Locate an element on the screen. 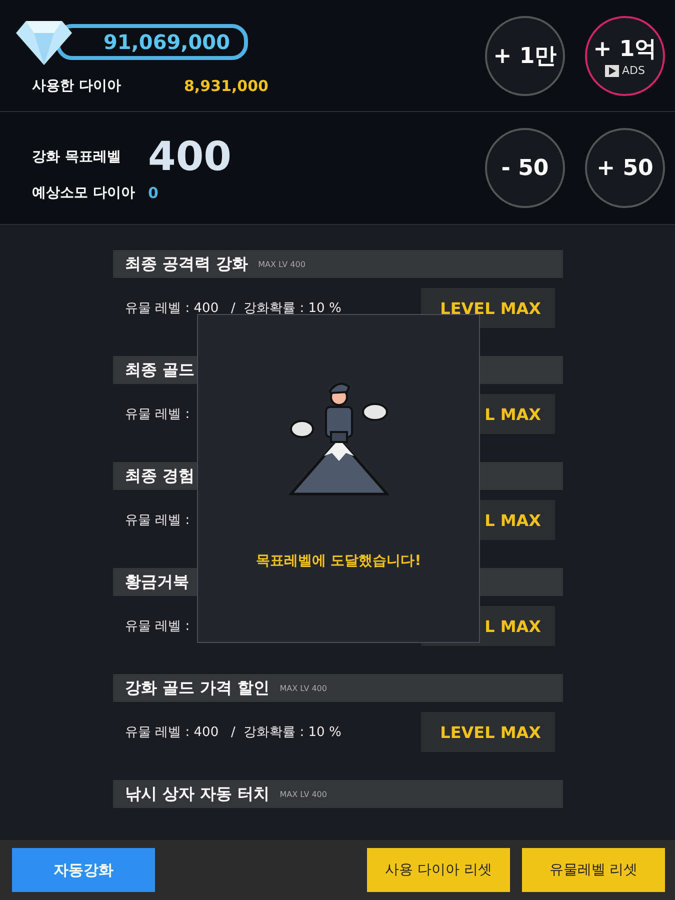  add-diamond-button: + 1억 ADS is located at coordinates (625, 56).